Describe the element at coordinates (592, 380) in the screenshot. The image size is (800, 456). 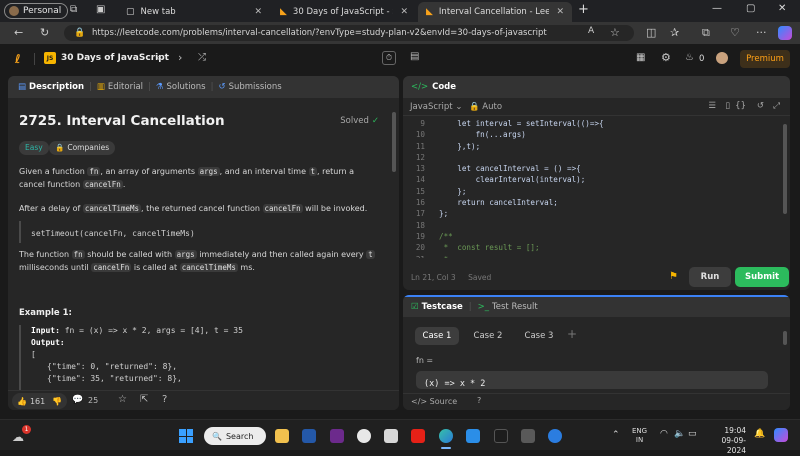
I see `param-input: (x) => x * 2` at that location.